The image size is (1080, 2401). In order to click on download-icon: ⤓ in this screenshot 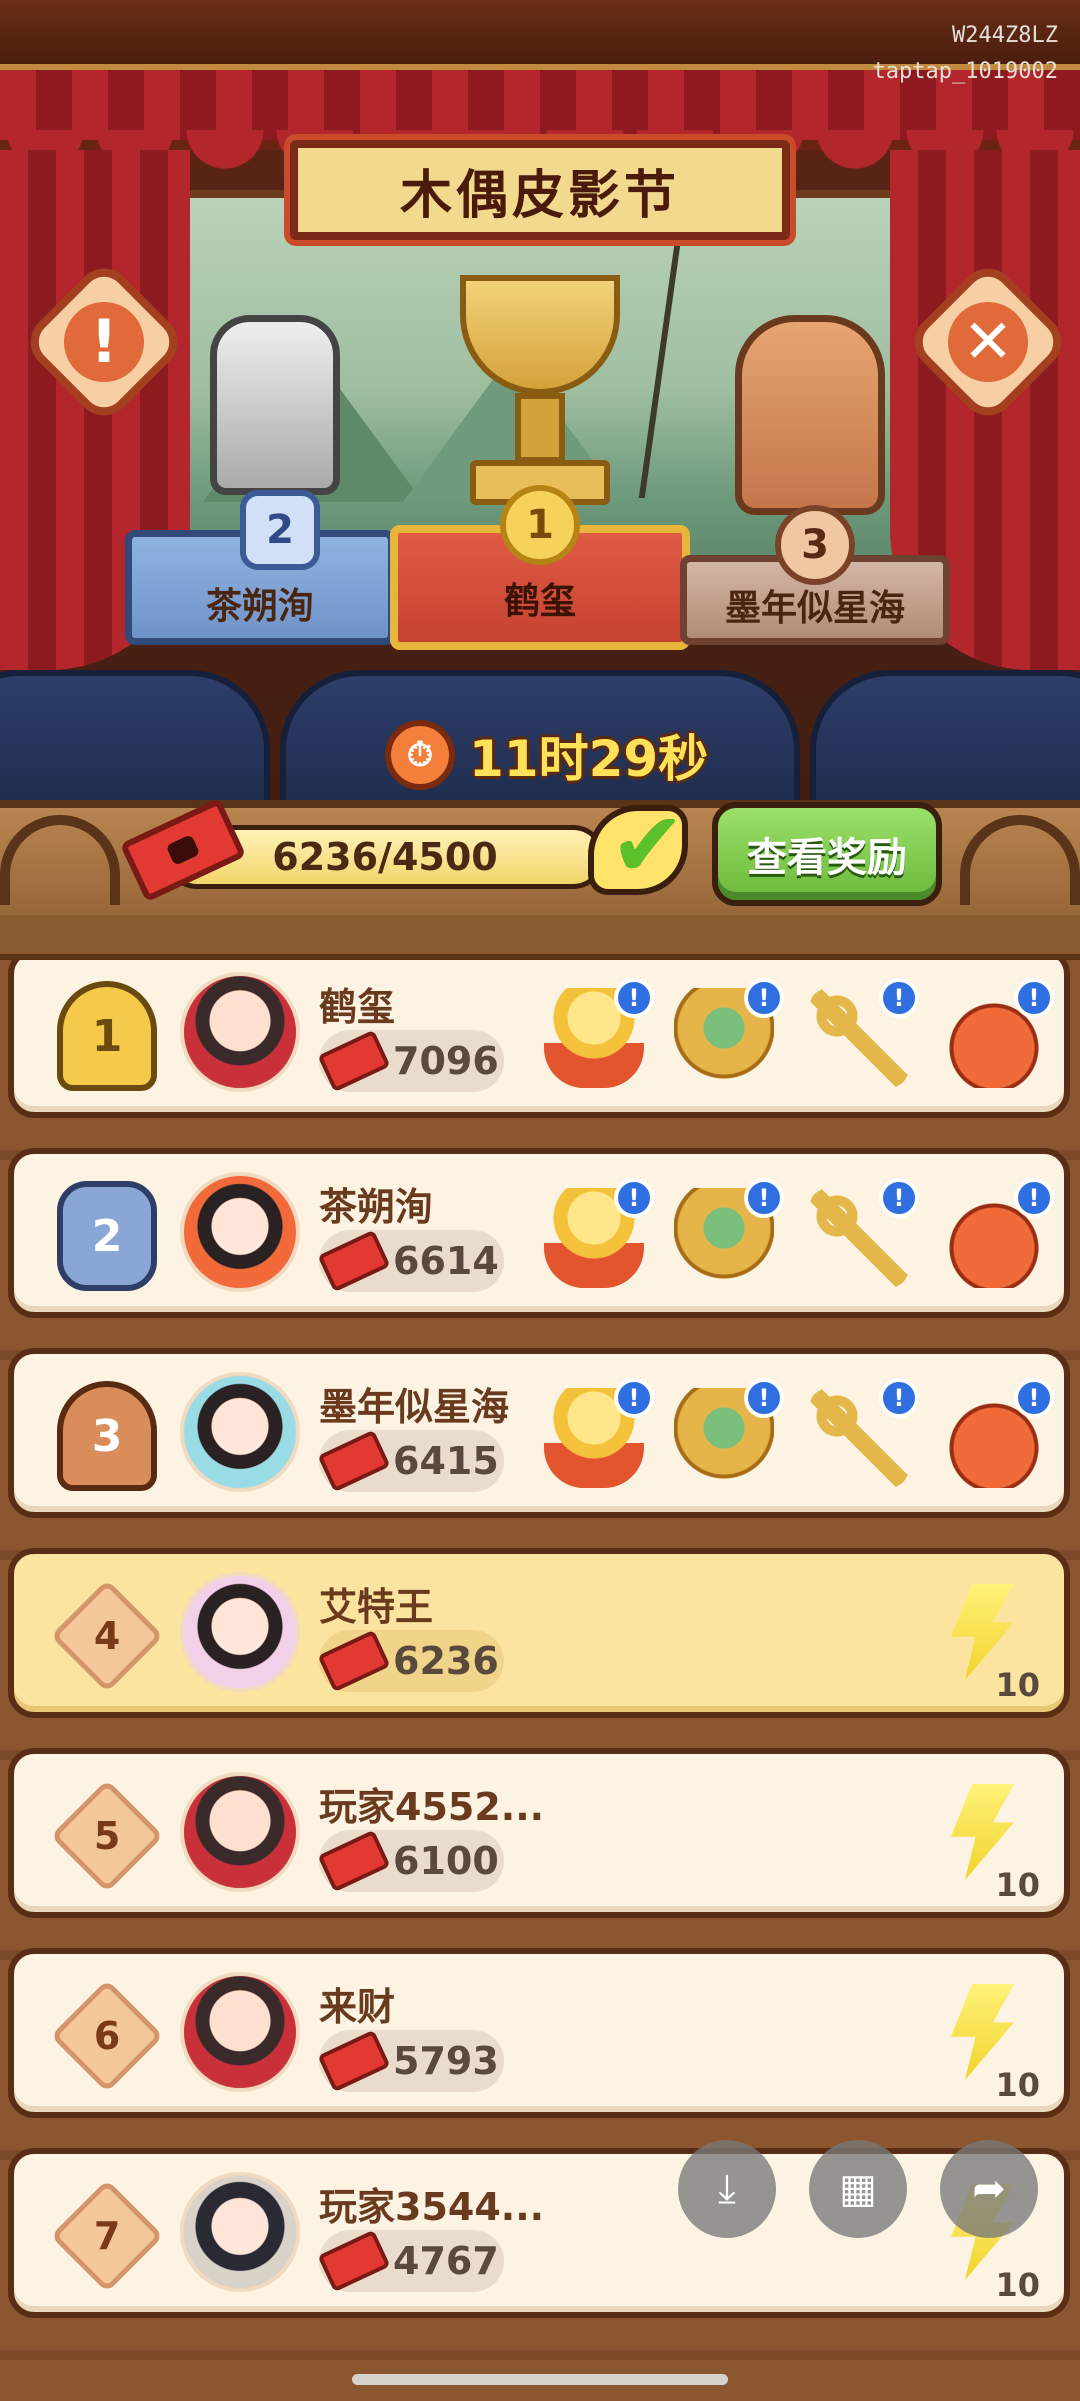, I will do `click(727, 2189)`.